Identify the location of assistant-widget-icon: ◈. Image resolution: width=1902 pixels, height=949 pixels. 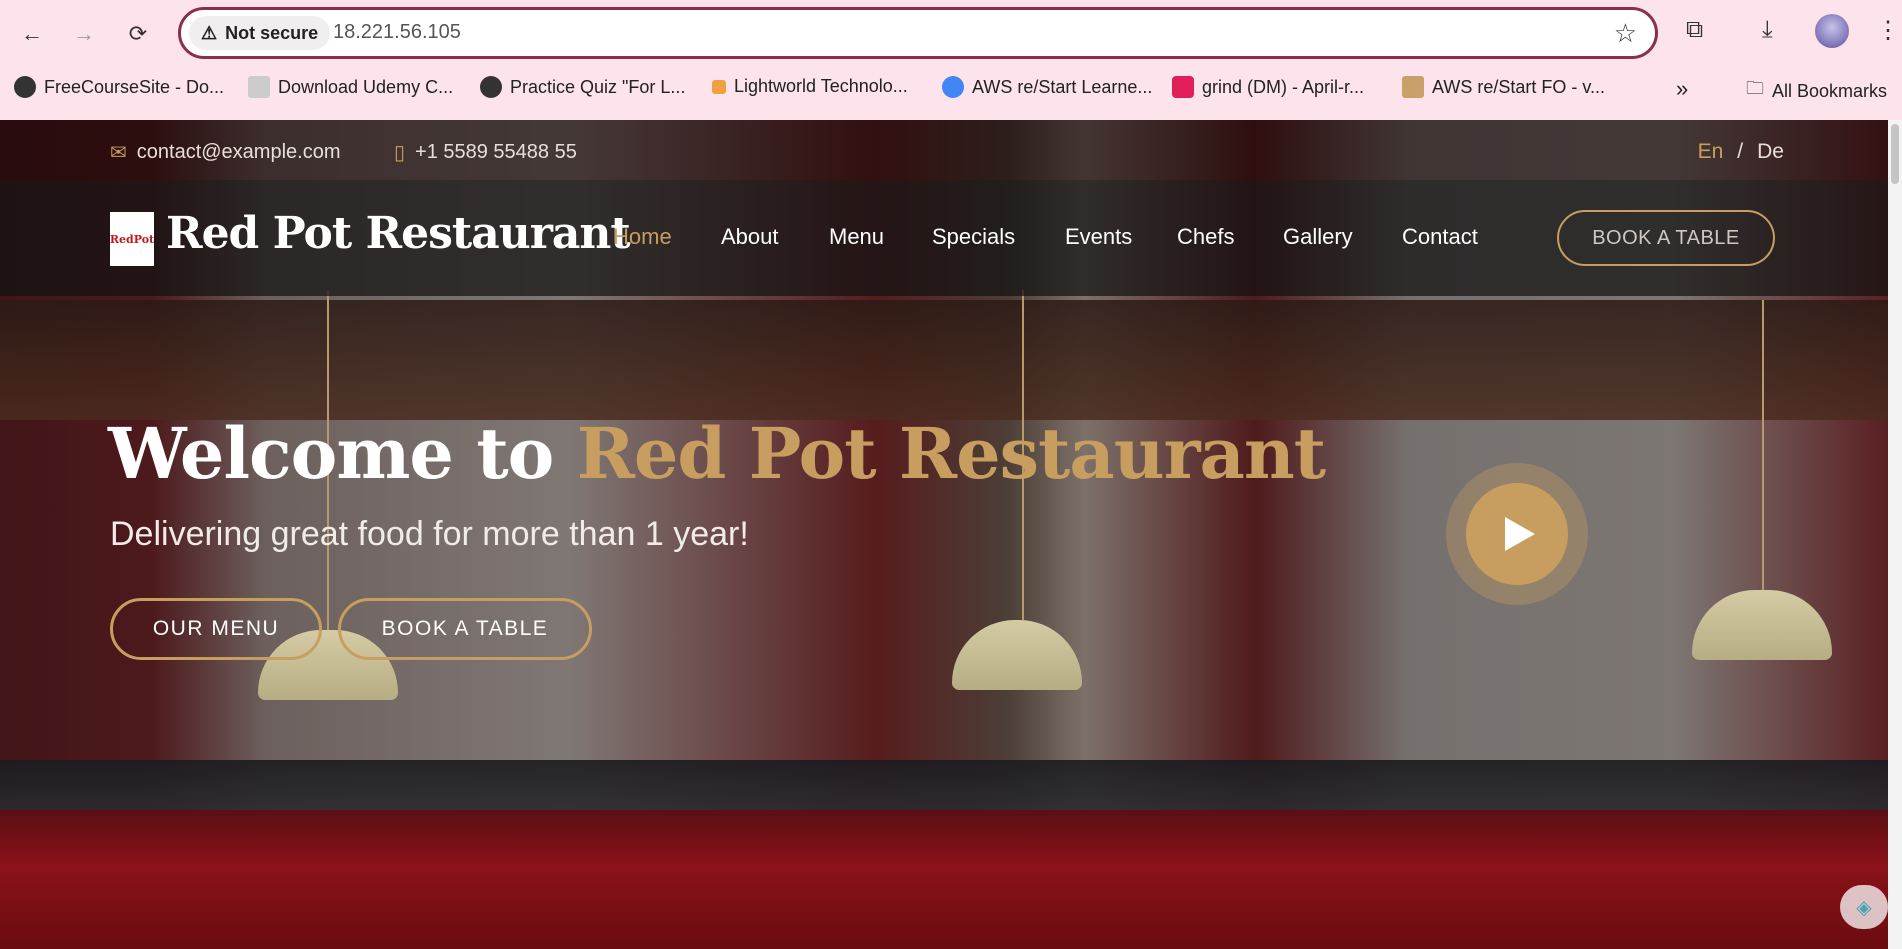
(1864, 907).